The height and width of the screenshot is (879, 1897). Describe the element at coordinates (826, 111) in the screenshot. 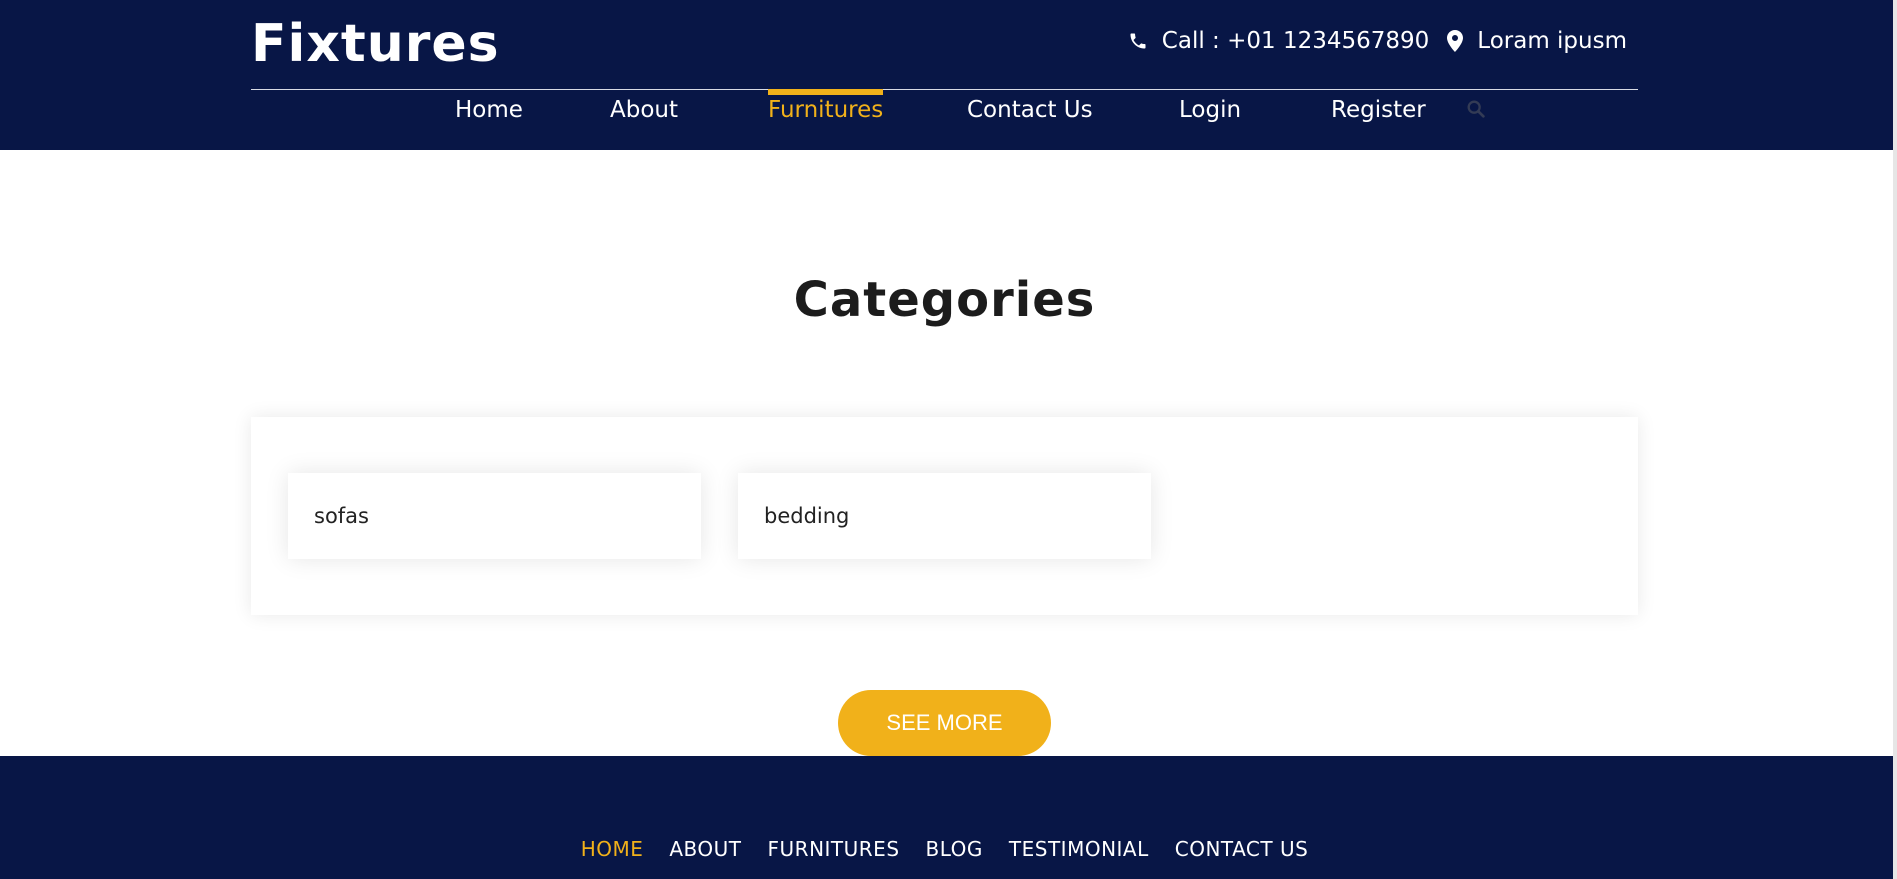

I see `nav-furnitures: Furnitures` at that location.